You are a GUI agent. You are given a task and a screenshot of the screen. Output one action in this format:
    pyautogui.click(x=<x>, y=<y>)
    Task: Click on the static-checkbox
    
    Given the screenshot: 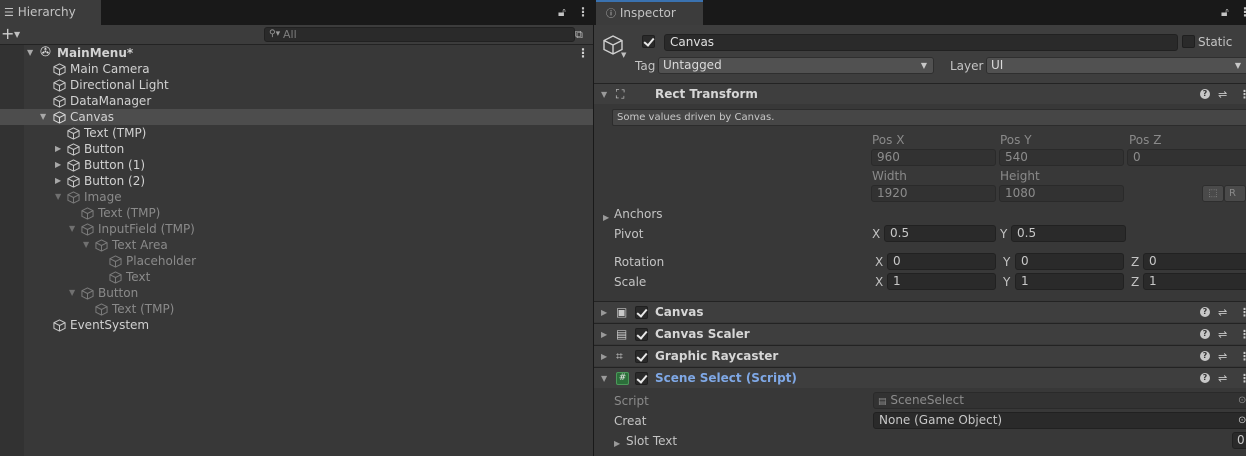 What is the action you would take?
    pyautogui.click(x=1188, y=41)
    